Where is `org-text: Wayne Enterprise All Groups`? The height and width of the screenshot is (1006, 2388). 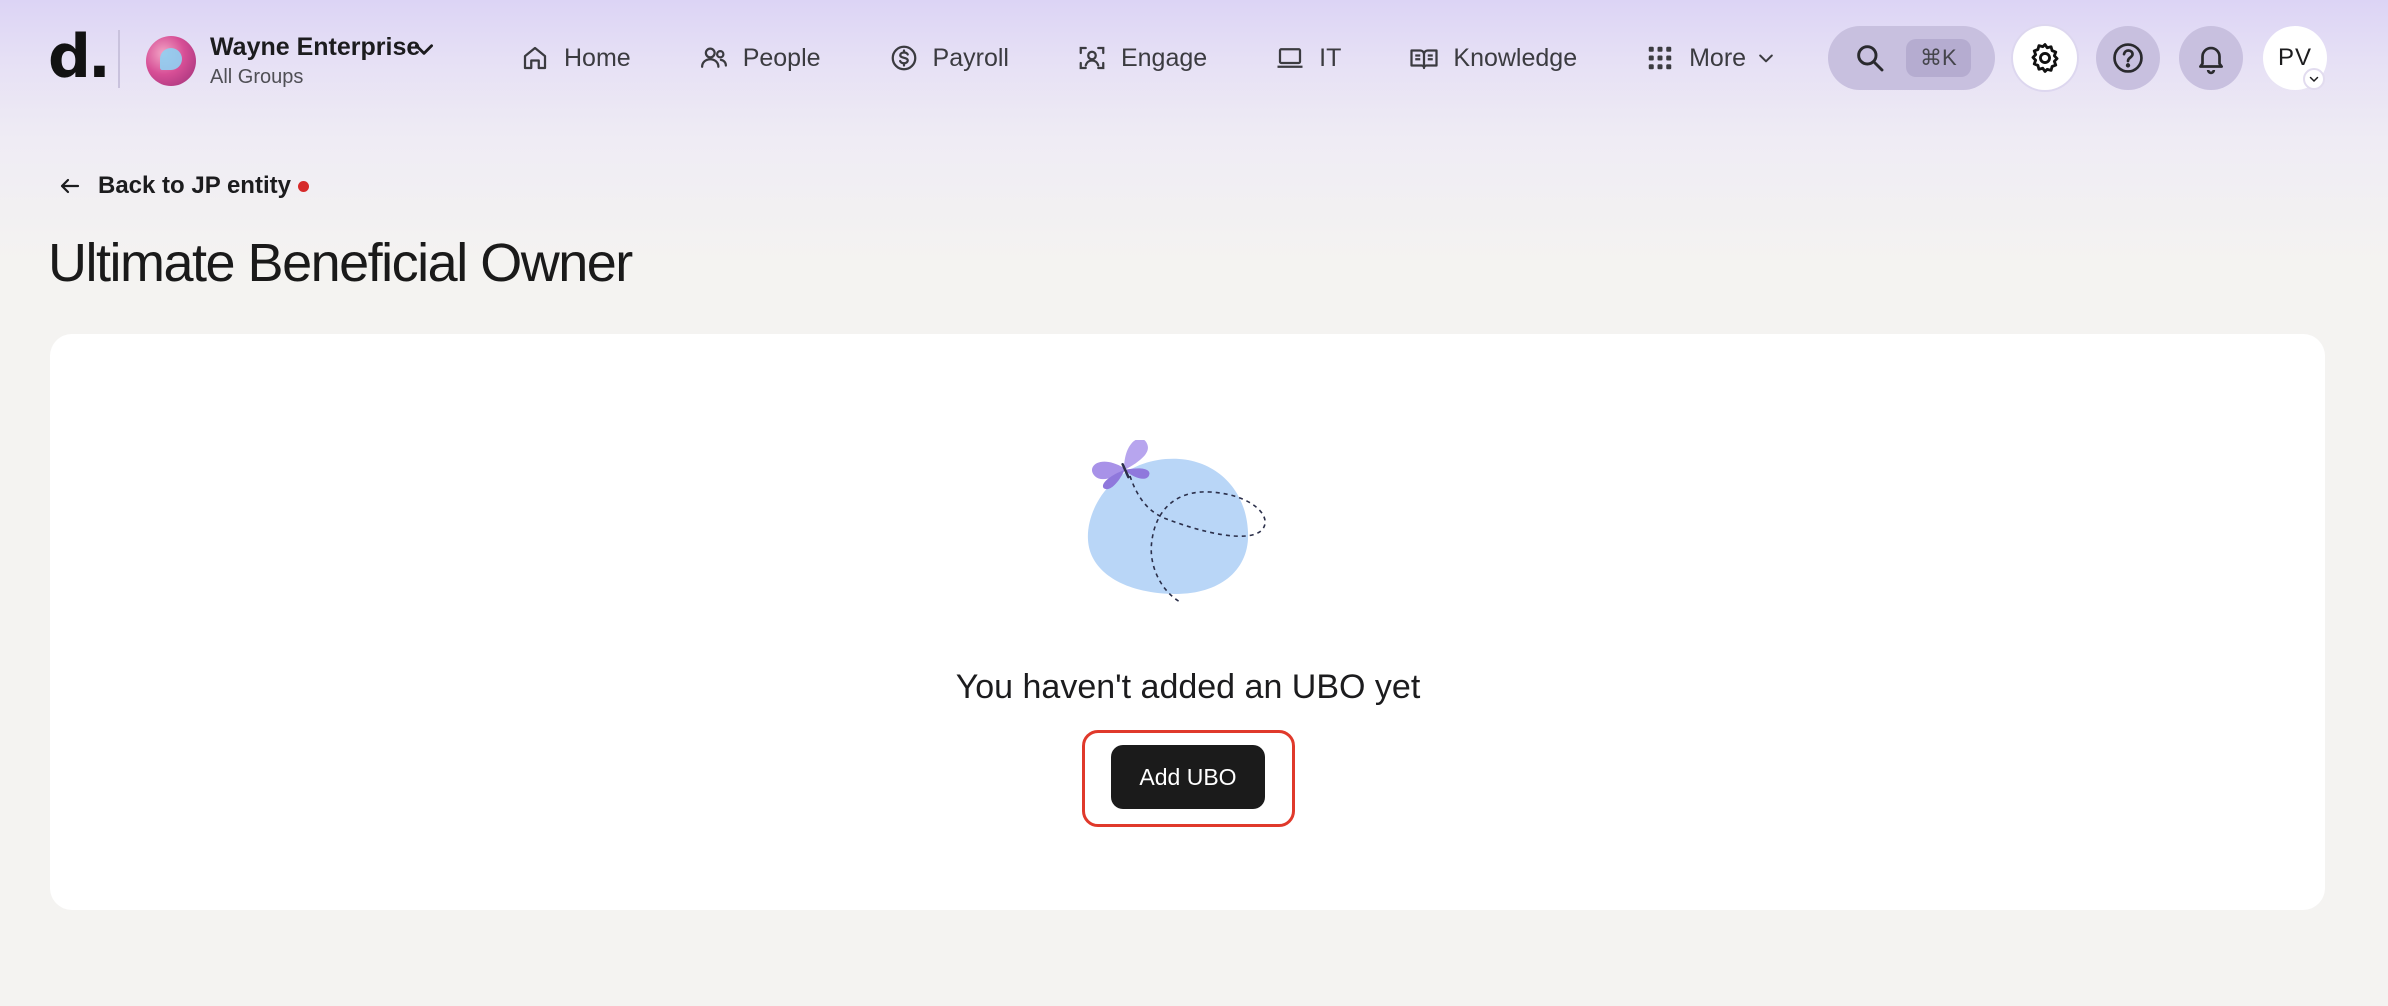 org-text: Wayne Enterprise All Groups is located at coordinates (315, 61).